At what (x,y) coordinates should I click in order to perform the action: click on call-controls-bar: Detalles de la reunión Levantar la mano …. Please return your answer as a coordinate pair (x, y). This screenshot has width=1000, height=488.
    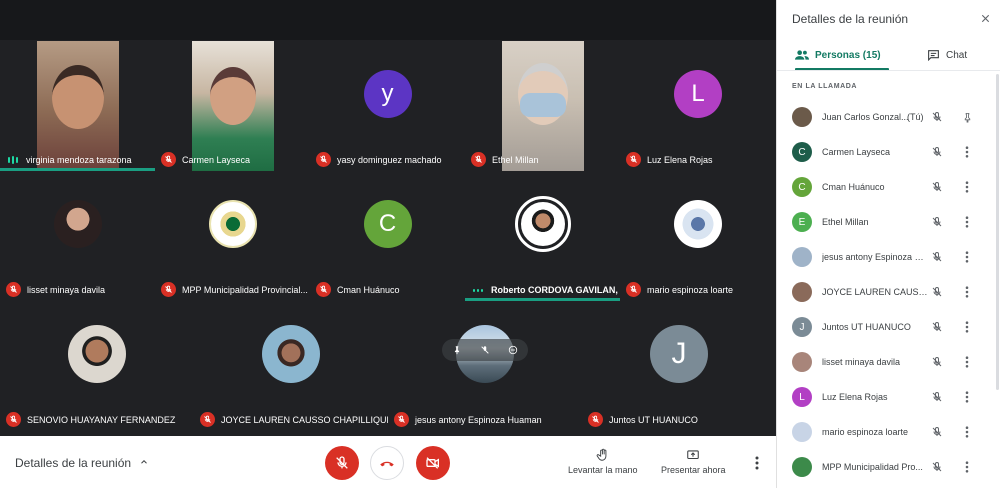
    Looking at the image, I should click on (388, 462).